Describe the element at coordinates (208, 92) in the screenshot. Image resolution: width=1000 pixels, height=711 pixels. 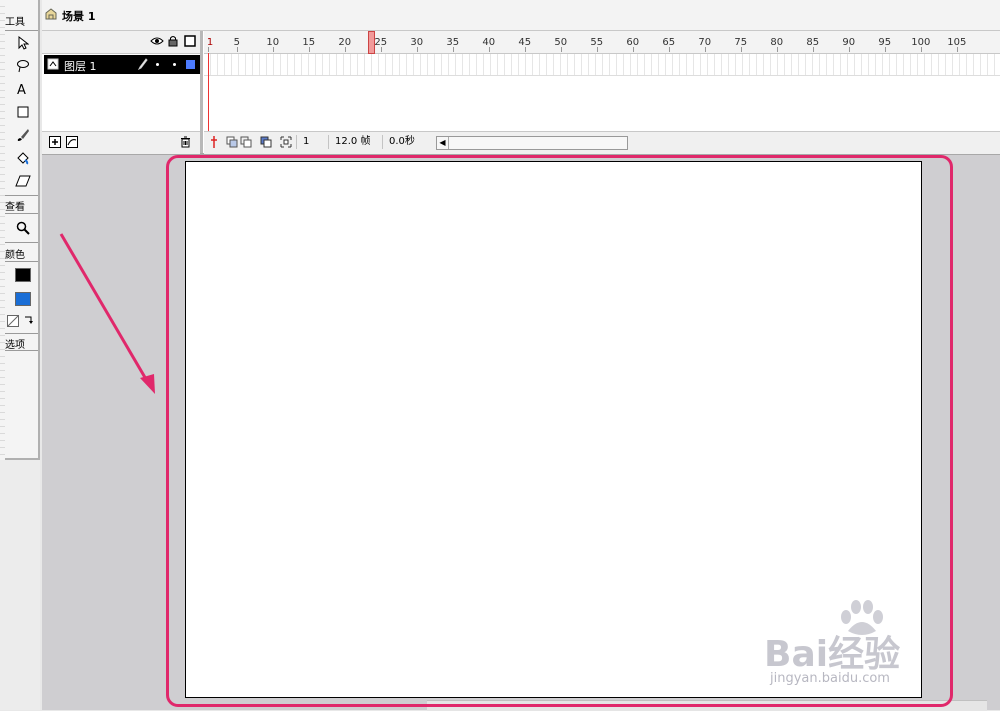
I see `playhead-line` at that location.